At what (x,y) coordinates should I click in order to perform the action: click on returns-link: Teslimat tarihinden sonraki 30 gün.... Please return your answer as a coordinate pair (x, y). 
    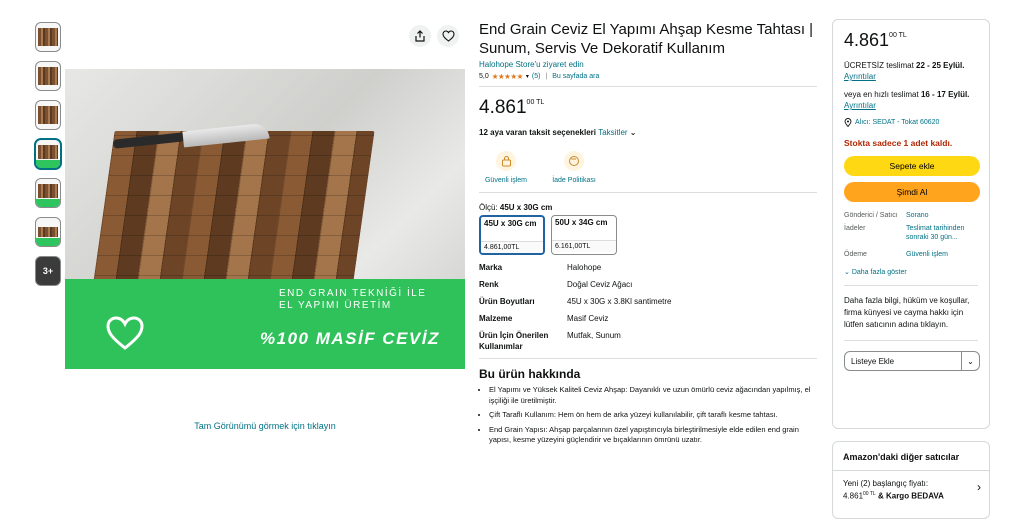
    Looking at the image, I should click on (941, 233).